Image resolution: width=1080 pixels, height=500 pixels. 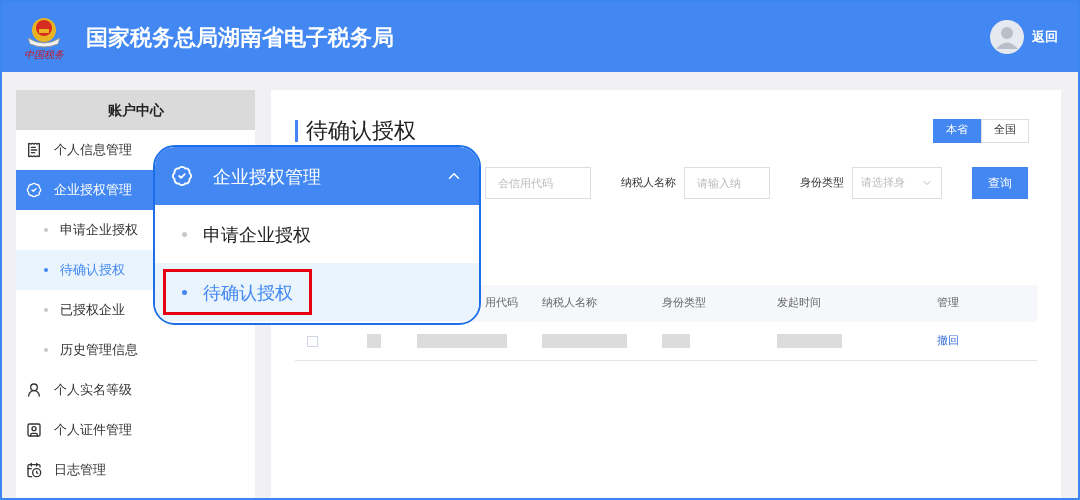 What do you see at coordinates (135, 430) in the screenshot?
I see `sidebar-item: 个人证件管理` at bounding box center [135, 430].